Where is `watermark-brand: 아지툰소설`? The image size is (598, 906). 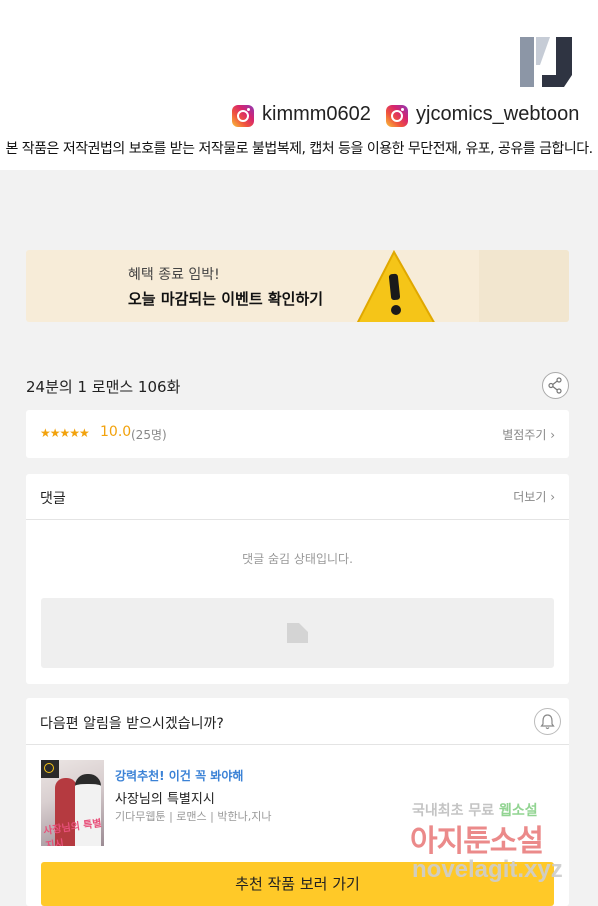 watermark-brand: 아지툰소설 is located at coordinates (477, 841).